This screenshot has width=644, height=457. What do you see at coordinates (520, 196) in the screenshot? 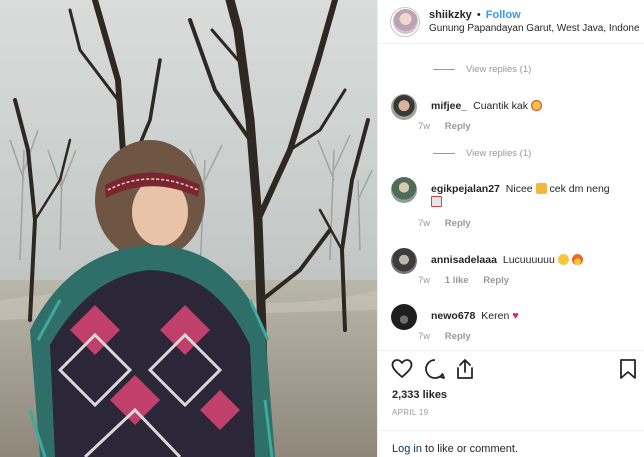
I see `comment-text: egikpejalan27 Nicee cek dm neng` at bounding box center [520, 196].